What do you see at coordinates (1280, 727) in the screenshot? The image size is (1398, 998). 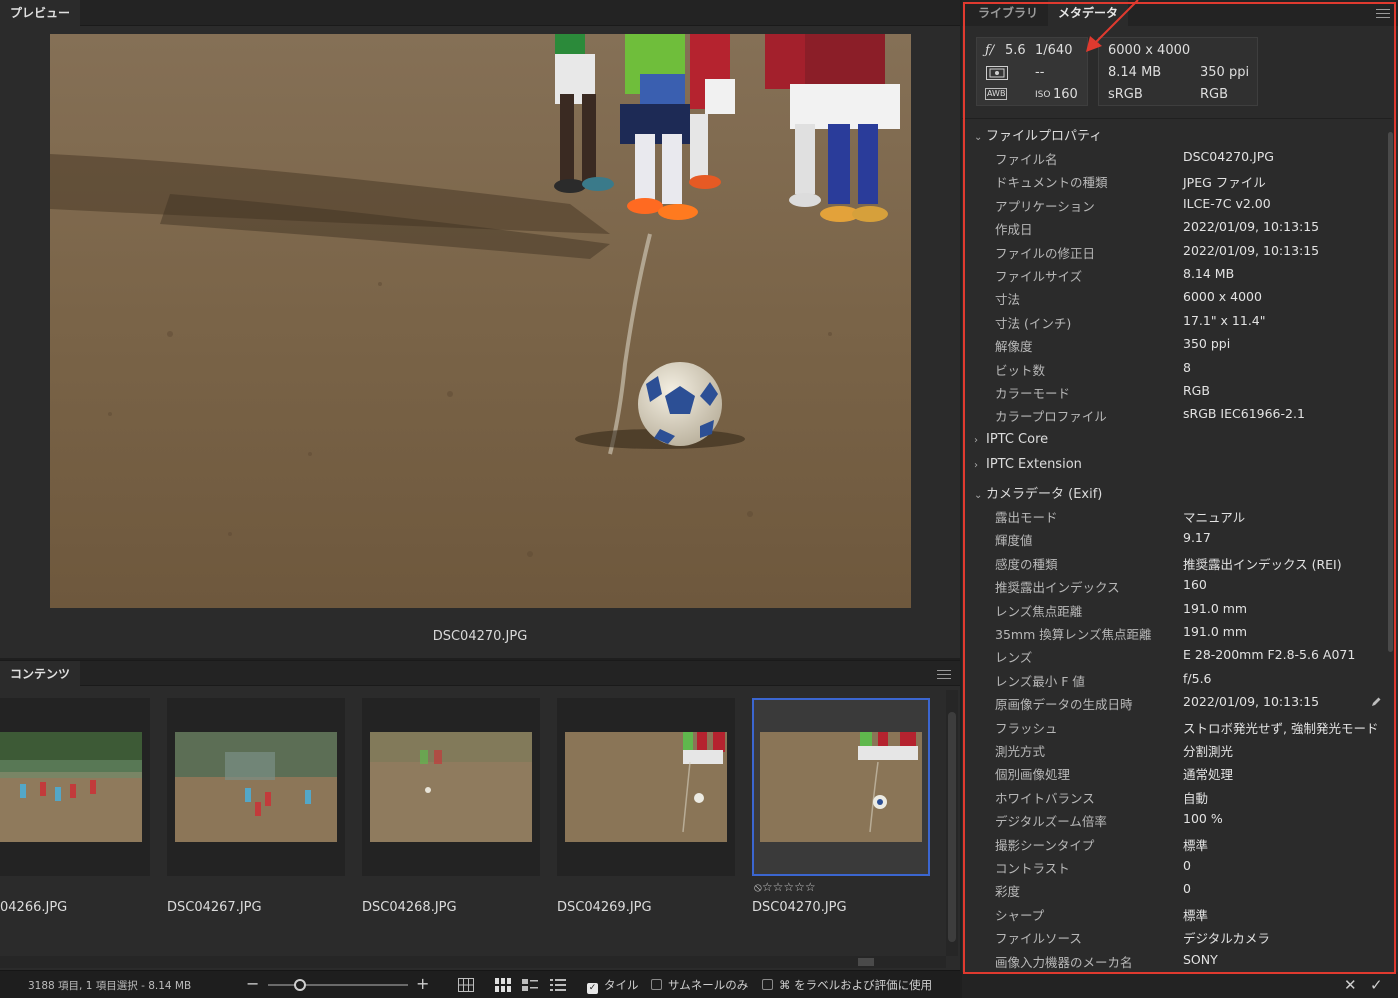 I see `metadata-value: ストロボ発光せず, 強制発光モード` at bounding box center [1280, 727].